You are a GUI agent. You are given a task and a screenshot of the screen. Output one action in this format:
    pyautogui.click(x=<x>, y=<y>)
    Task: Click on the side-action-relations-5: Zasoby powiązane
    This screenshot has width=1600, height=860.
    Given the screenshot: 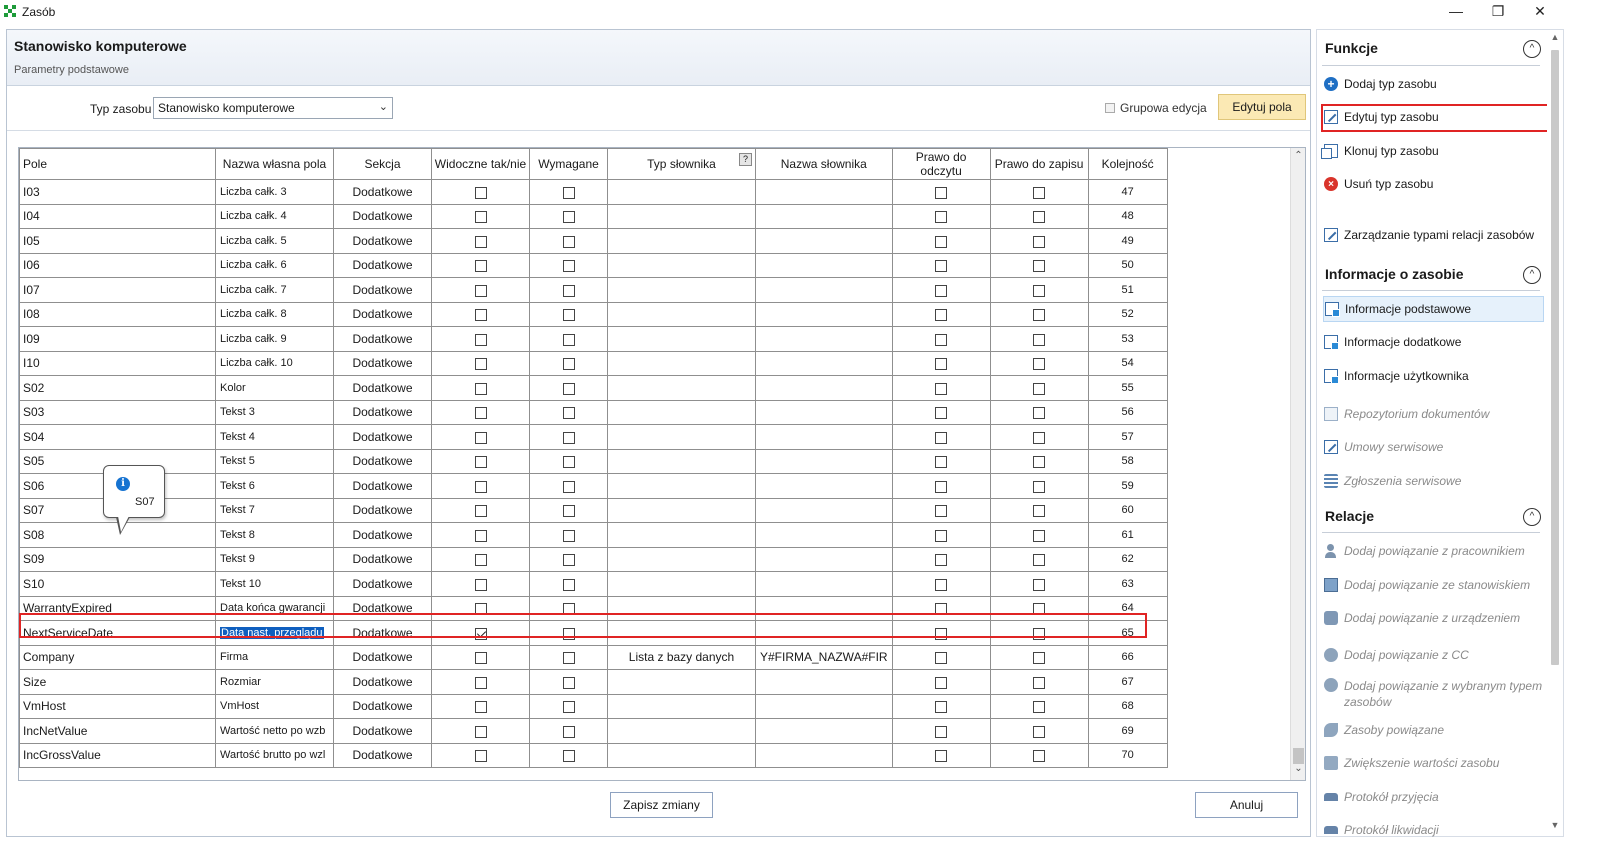 What is the action you would take?
    pyautogui.click(x=1433, y=730)
    